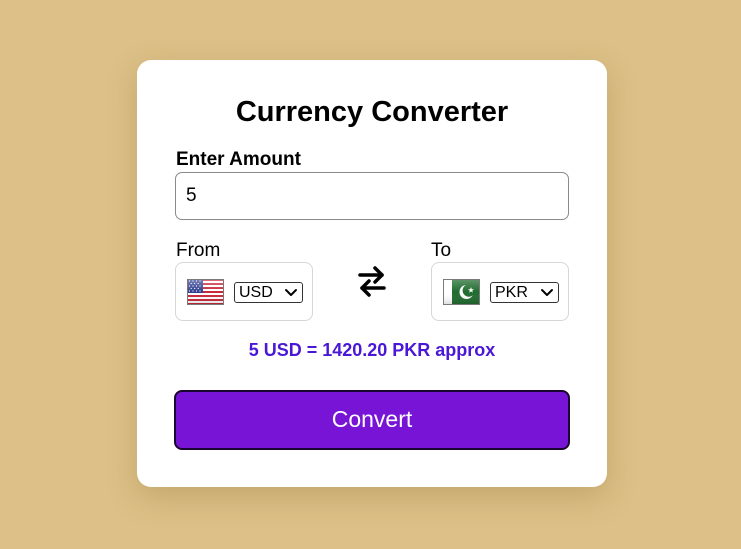  I want to click on swap-arrows-icon, so click(372, 281).